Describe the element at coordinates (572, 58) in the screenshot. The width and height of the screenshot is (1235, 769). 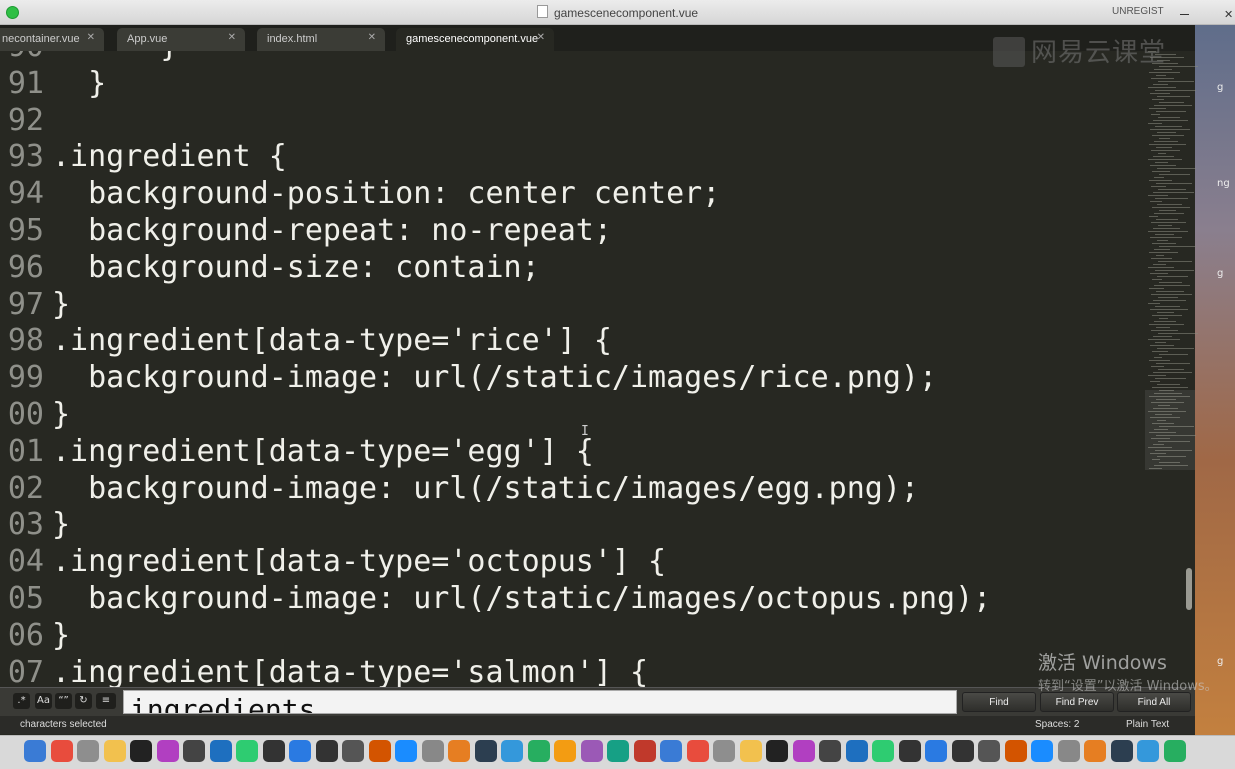
I see `code-line: 90 }` at that location.